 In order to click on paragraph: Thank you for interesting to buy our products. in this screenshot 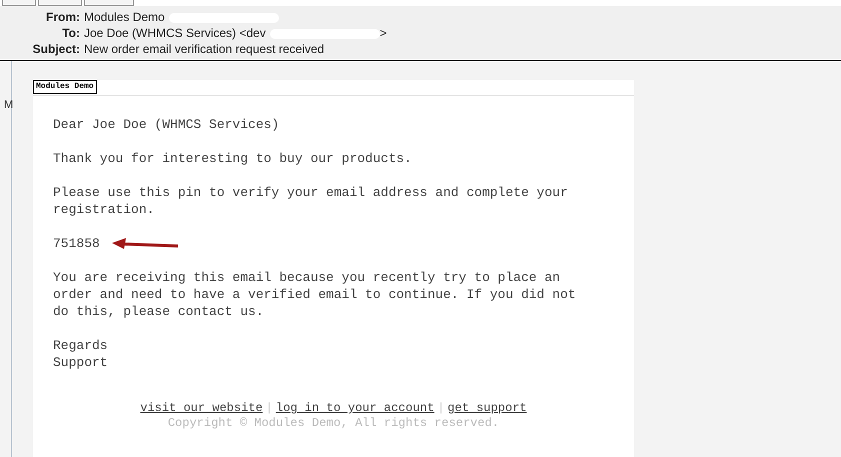, I will do `click(233, 158)`.